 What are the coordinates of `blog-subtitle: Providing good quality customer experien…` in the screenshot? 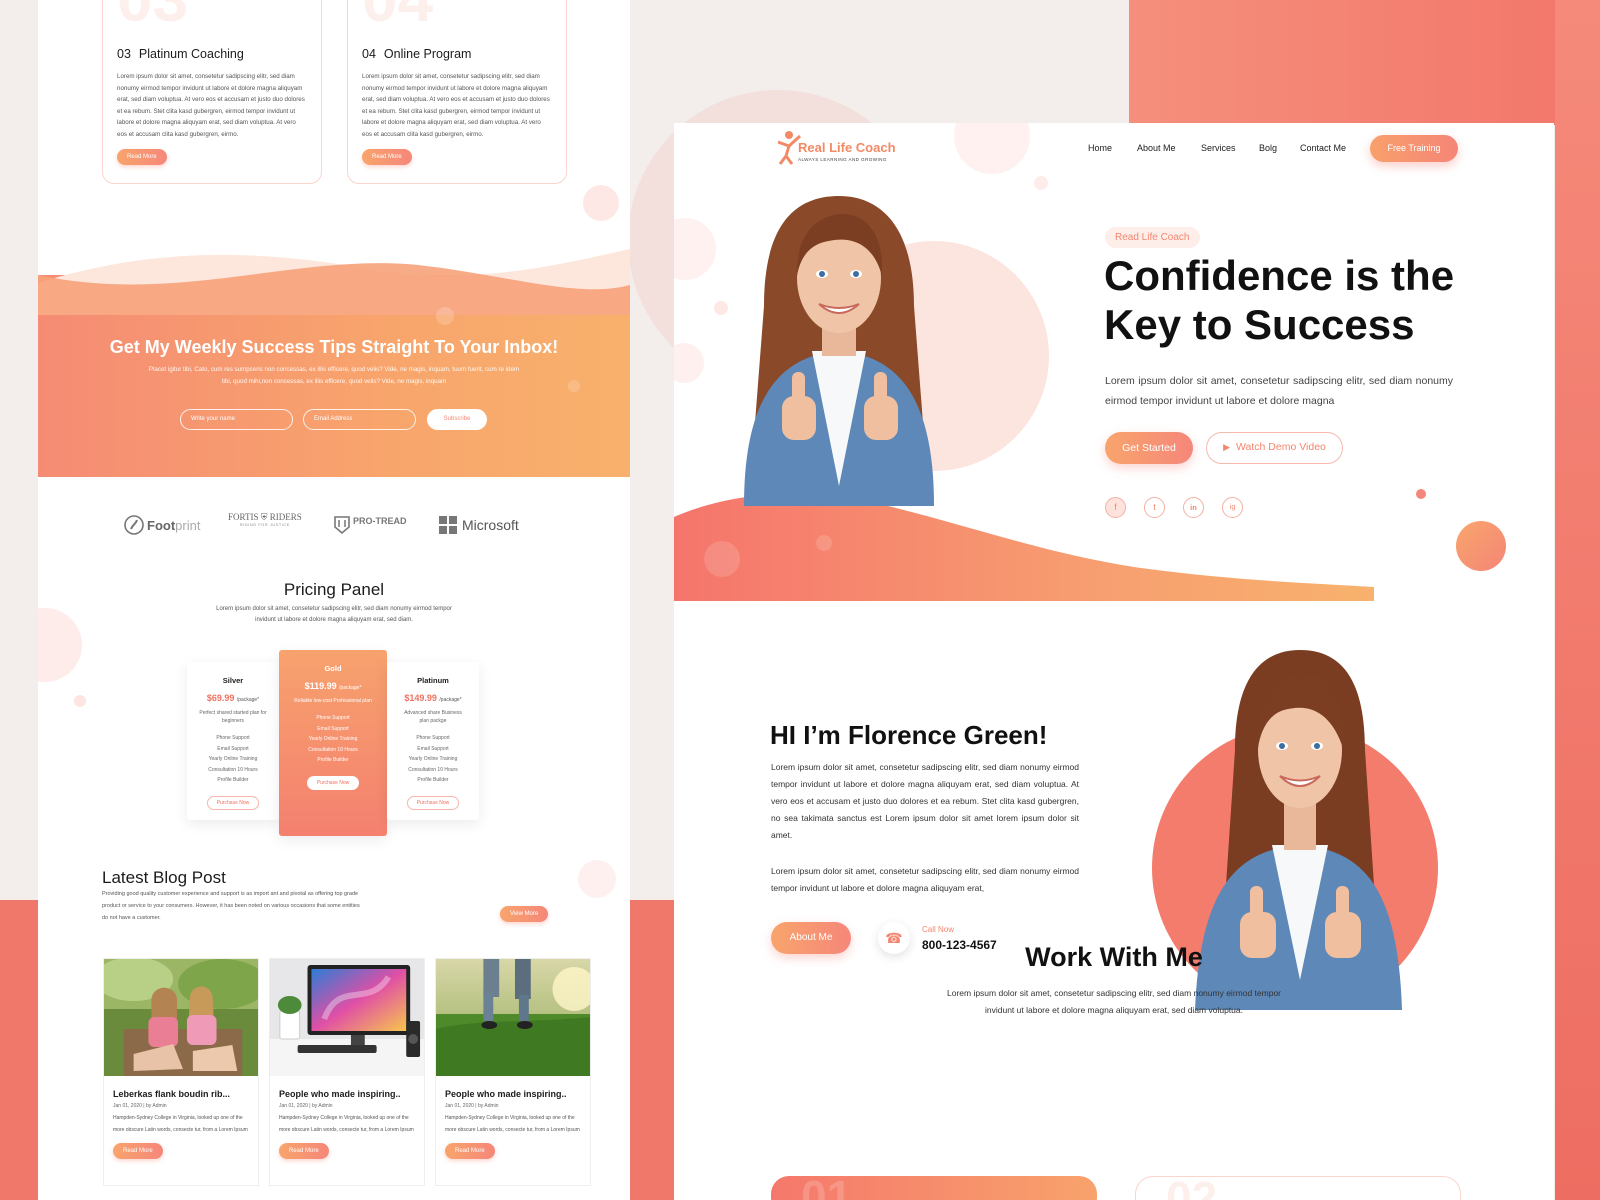 It's located at (231, 906).